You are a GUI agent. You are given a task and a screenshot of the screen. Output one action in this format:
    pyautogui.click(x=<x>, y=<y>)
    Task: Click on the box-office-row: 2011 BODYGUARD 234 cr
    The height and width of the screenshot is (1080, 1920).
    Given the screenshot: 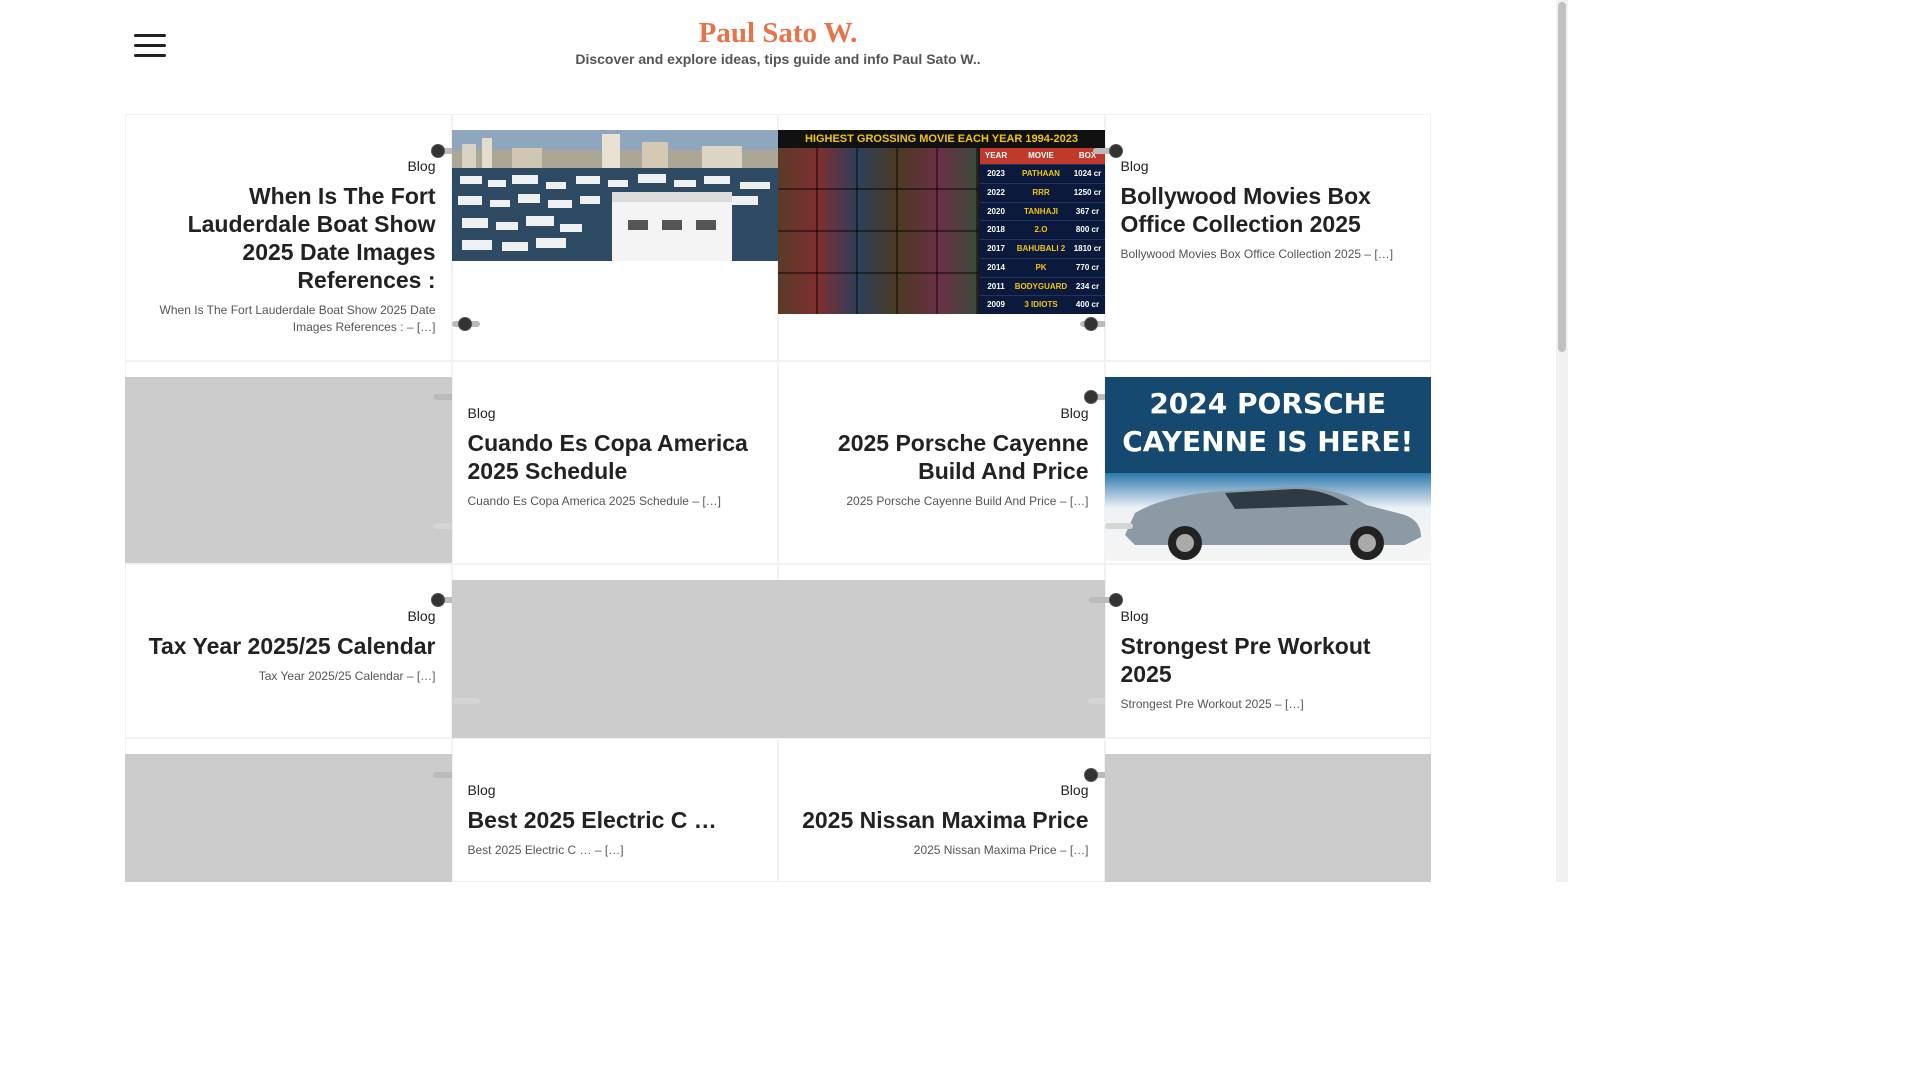 What is the action you would take?
    pyautogui.click(x=1042, y=286)
    